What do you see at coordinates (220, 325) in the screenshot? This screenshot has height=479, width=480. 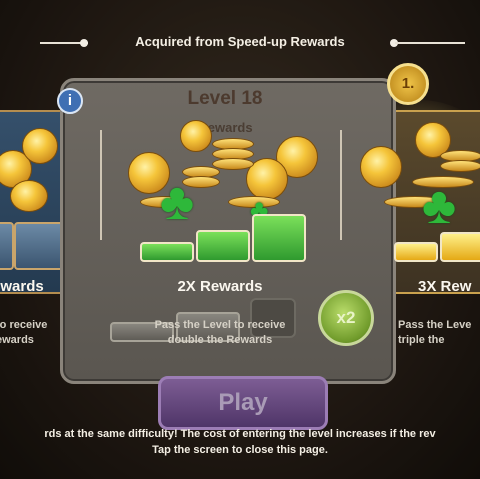 I see `desc-line: Pass the Level to receive` at bounding box center [220, 325].